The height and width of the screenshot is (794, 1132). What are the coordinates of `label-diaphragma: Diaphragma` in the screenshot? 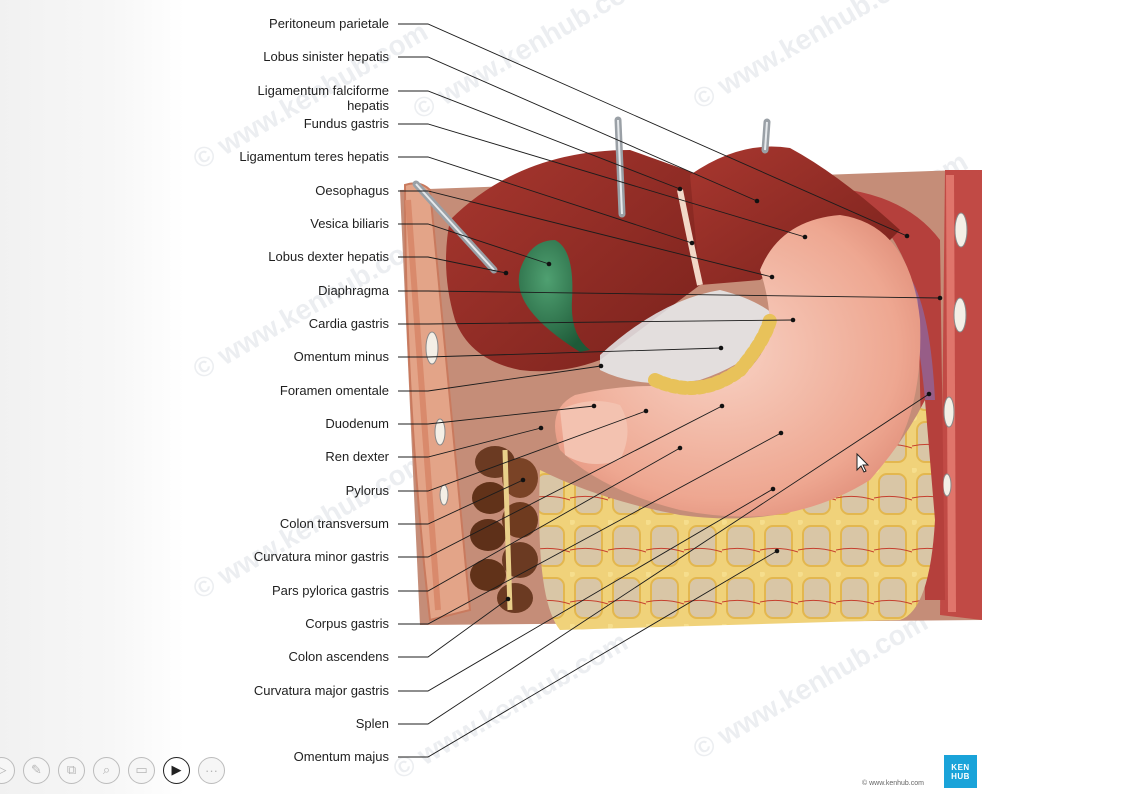 It's located at (354, 290).